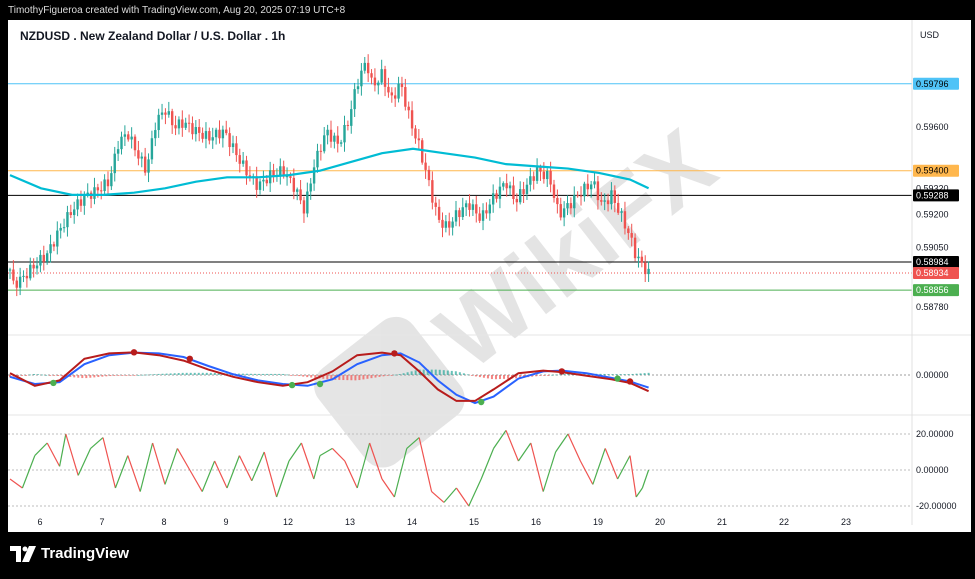 The image size is (975, 579). What do you see at coordinates (932, 273) in the screenshot?
I see `last-price-label: 0.58934` at bounding box center [932, 273].